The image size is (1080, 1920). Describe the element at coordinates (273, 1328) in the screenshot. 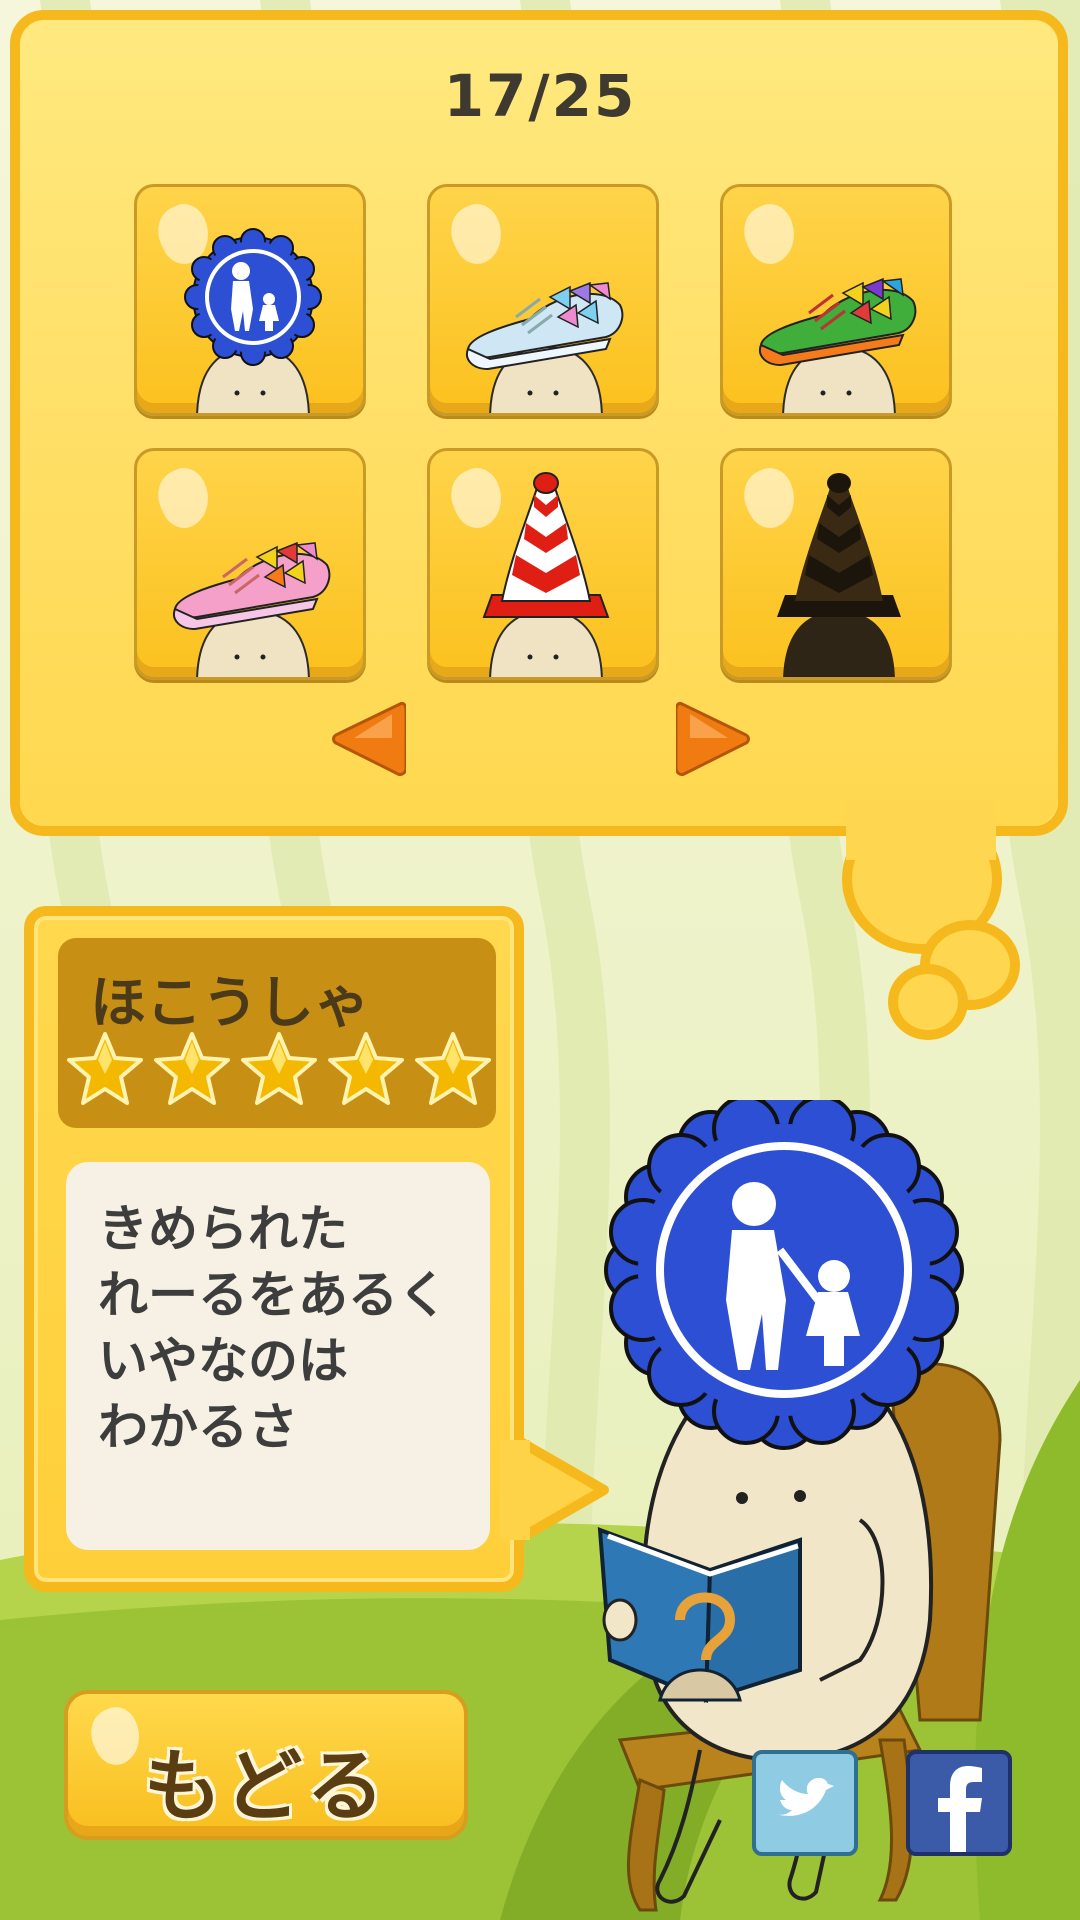

I see `item-description: きめられた れーるをあるく いやなのは わかるさ` at that location.